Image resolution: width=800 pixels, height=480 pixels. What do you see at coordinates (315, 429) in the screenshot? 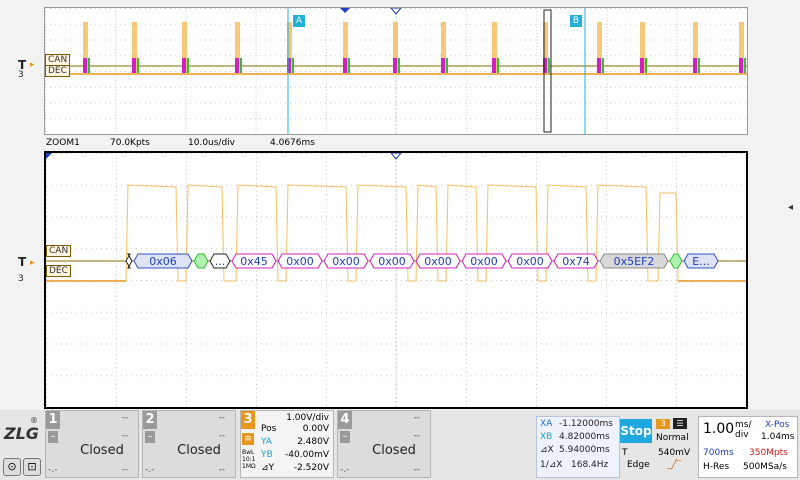
I see `channel-3-pos-value: 0.00V` at bounding box center [315, 429].